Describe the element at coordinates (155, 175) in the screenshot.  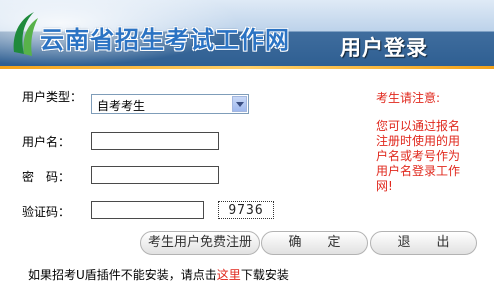
I see `password-input` at that location.